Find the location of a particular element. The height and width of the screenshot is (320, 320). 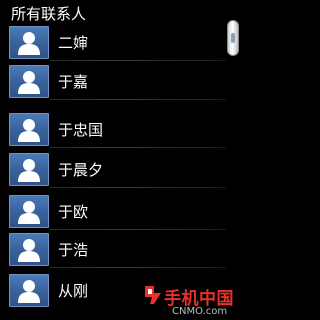

scrollbar-thumb is located at coordinates (233, 38).